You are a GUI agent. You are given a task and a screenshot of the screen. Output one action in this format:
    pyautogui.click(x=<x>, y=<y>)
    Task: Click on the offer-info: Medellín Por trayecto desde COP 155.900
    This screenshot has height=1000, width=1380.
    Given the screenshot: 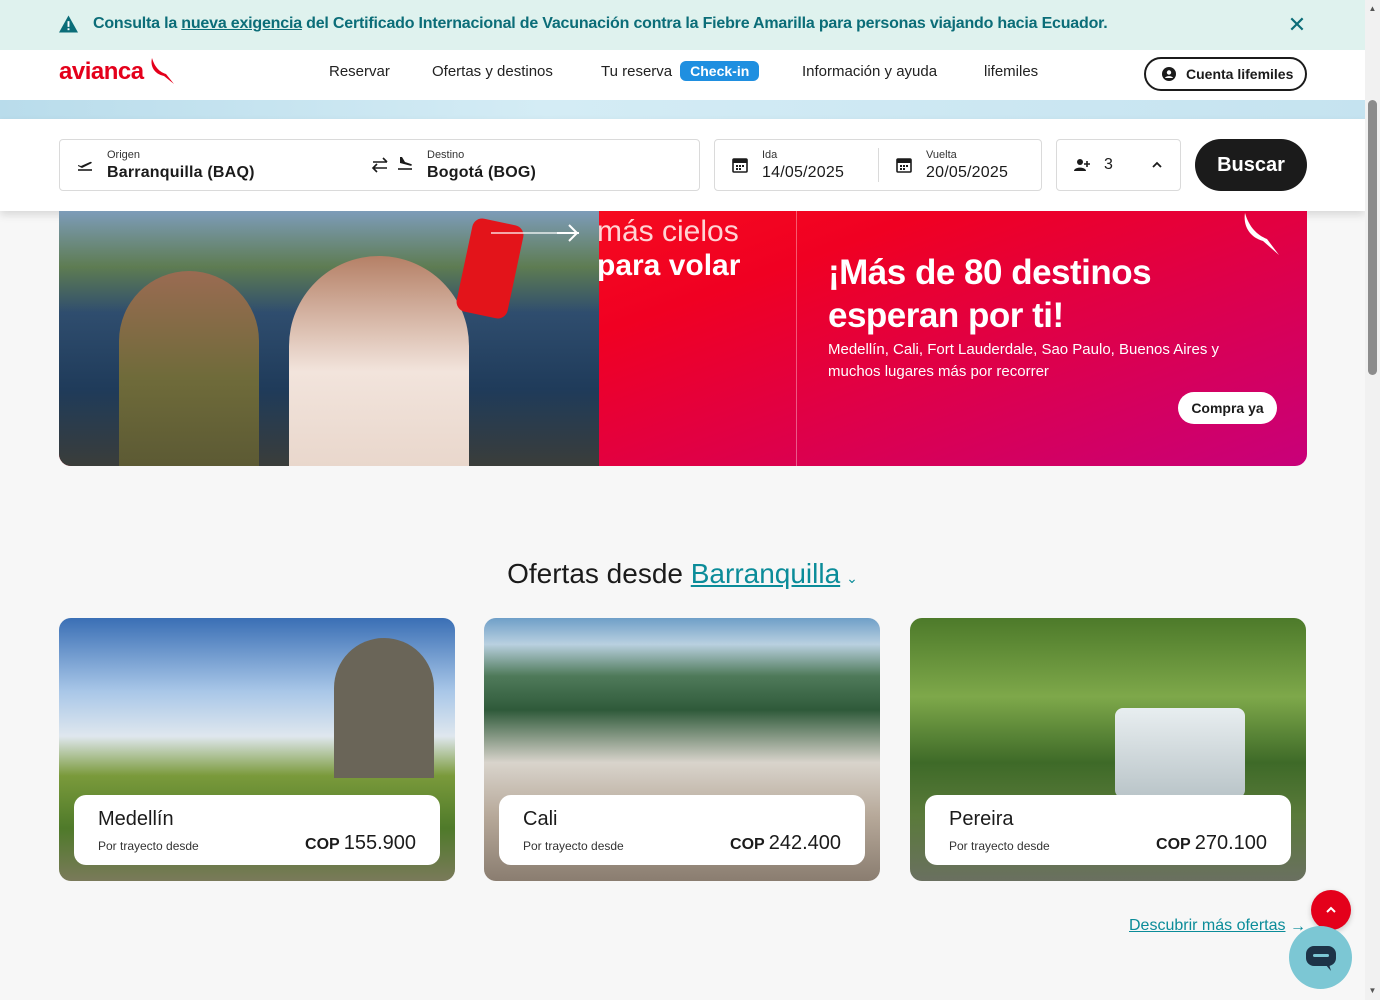 What is the action you would take?
    pyautogui.click(x=257, y=830)
    